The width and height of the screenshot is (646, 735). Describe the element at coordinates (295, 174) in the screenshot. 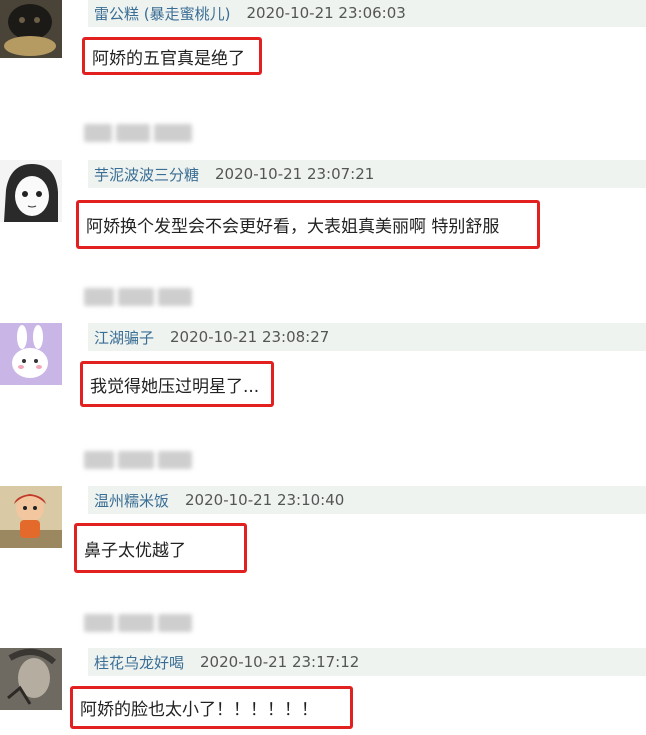

I see `timestamp: 2020-10-21 23:07:21` at that location.